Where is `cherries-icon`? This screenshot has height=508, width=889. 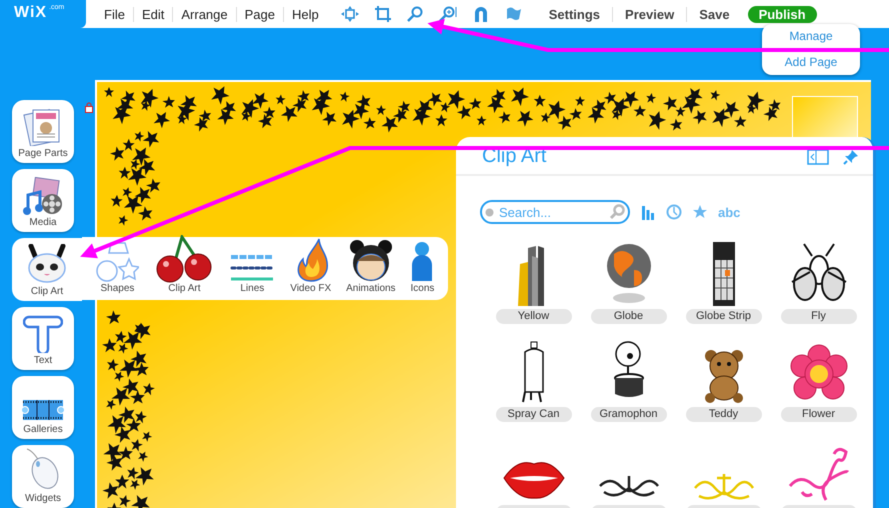 cherries-icon is located at coordinates (184, 259).